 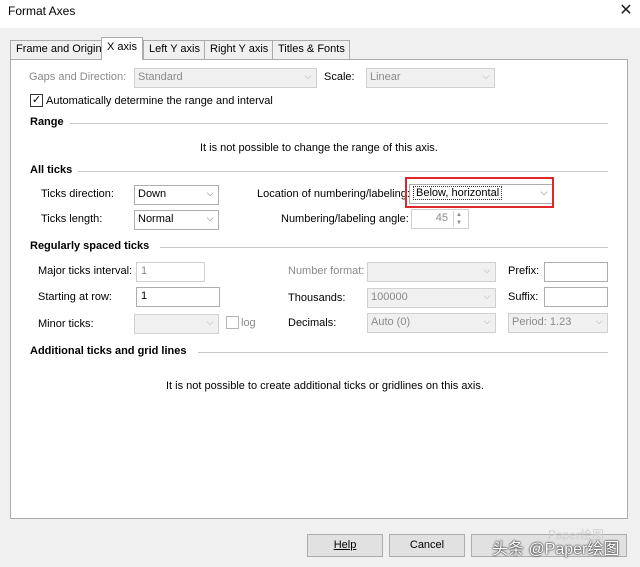 What do you see at coordinates (345, 219) in the screenshot?
I see `labeling-angle-label: Numbering/labeling angle:` at bounding box center [345, 219].